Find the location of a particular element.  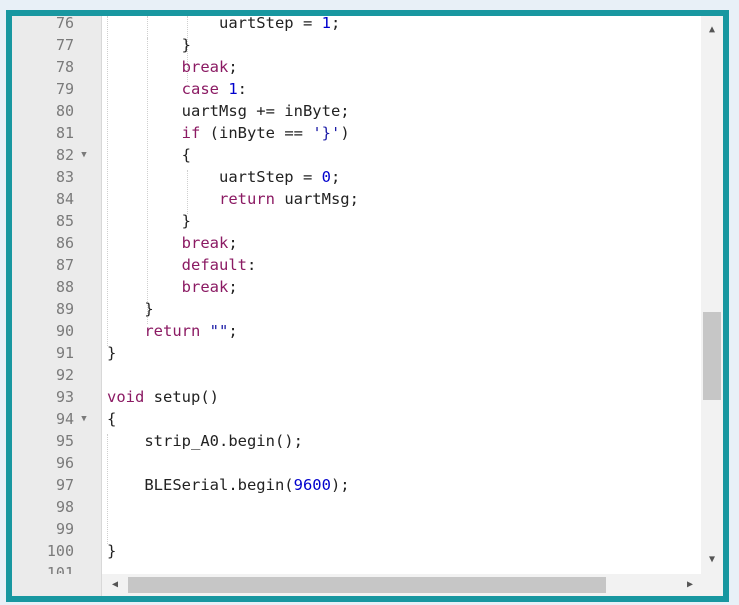

line-number: 76 is located at coordinates (64, 24).